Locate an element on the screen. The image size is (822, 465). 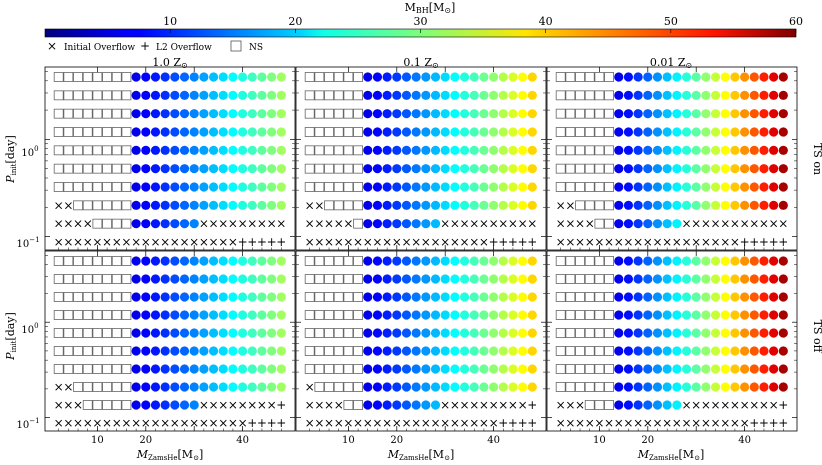
colorbar-tick-label: 30 is located at coordinates (421, 21).